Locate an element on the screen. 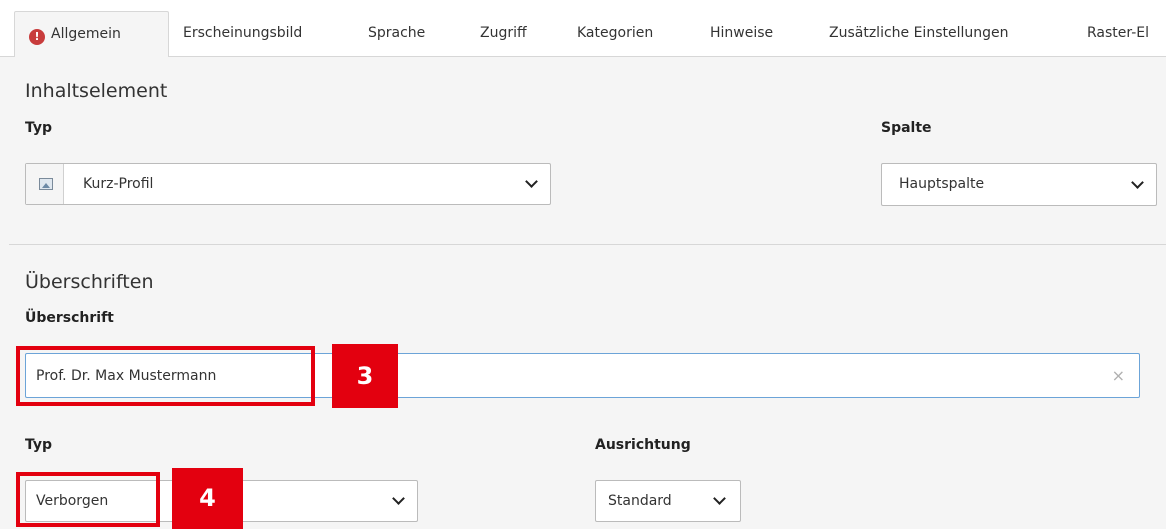 This screenshot has height=529, width=1166. tab-raster-elemente: Raster-El is located at coordinates (1118, 34).